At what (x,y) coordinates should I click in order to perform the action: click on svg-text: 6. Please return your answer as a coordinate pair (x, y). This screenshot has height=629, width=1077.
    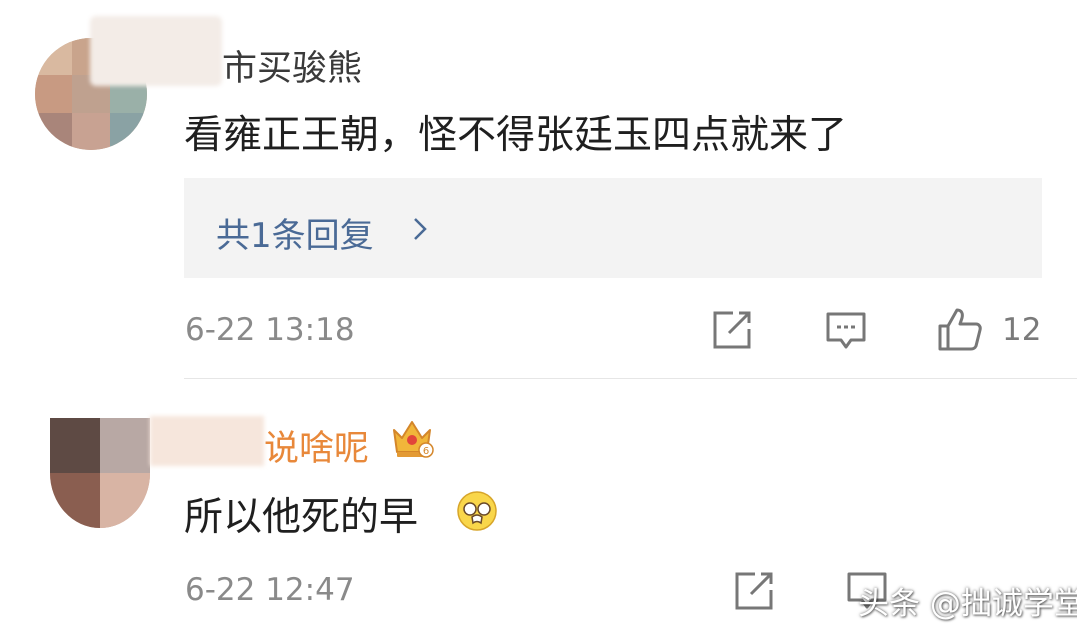
    Looking at the image, I should click on (426, 451).